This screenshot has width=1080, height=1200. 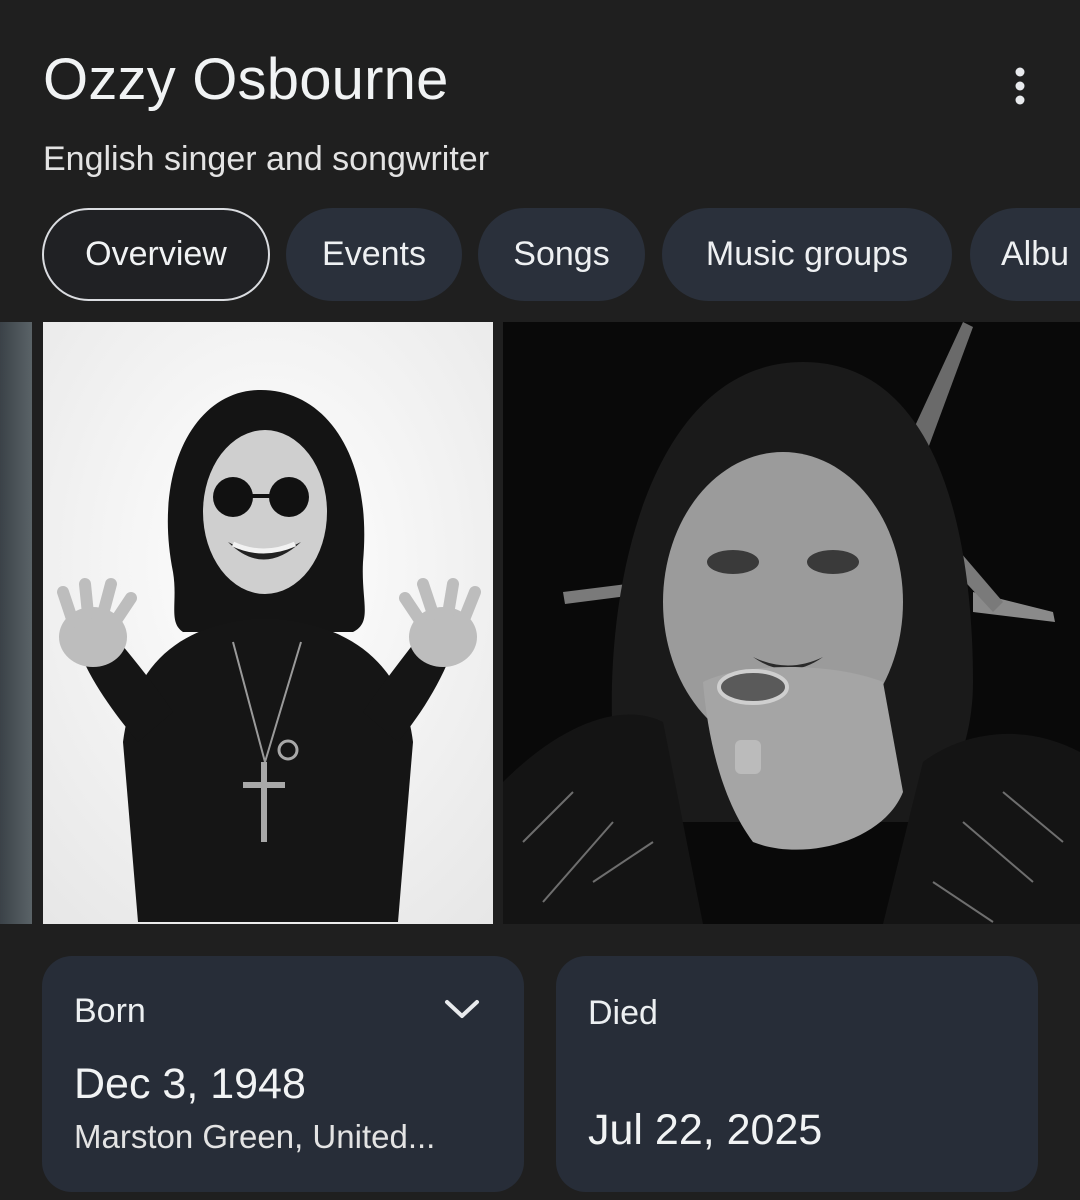 I want to click on tab-label: Albu, so click(x=1035, y=254).